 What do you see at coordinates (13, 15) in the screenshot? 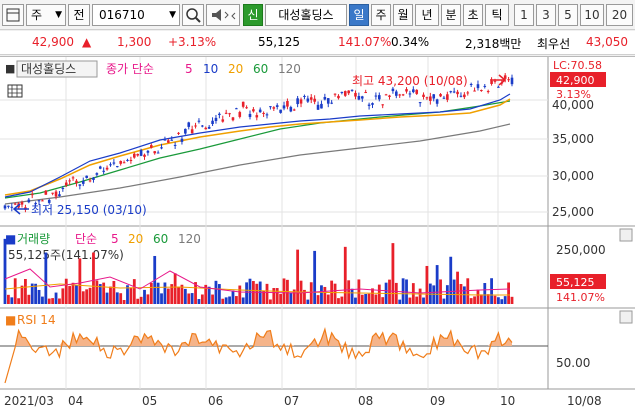
I see `chart-window-icon` at bounding box center [13, 15].